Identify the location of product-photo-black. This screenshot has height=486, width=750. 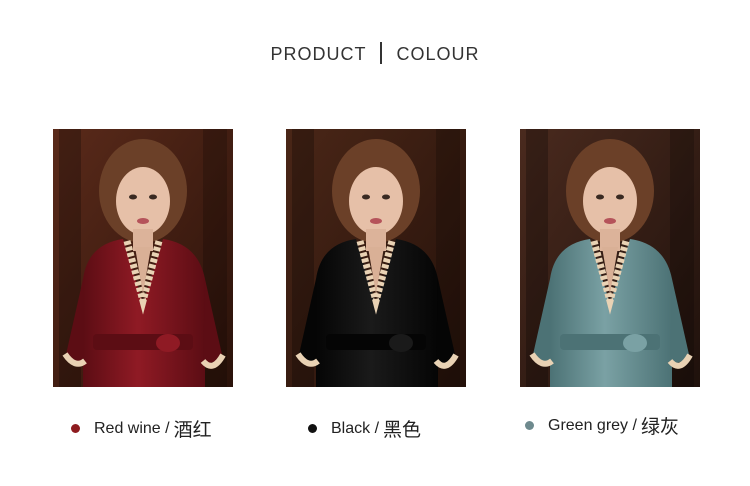
(376, 258).